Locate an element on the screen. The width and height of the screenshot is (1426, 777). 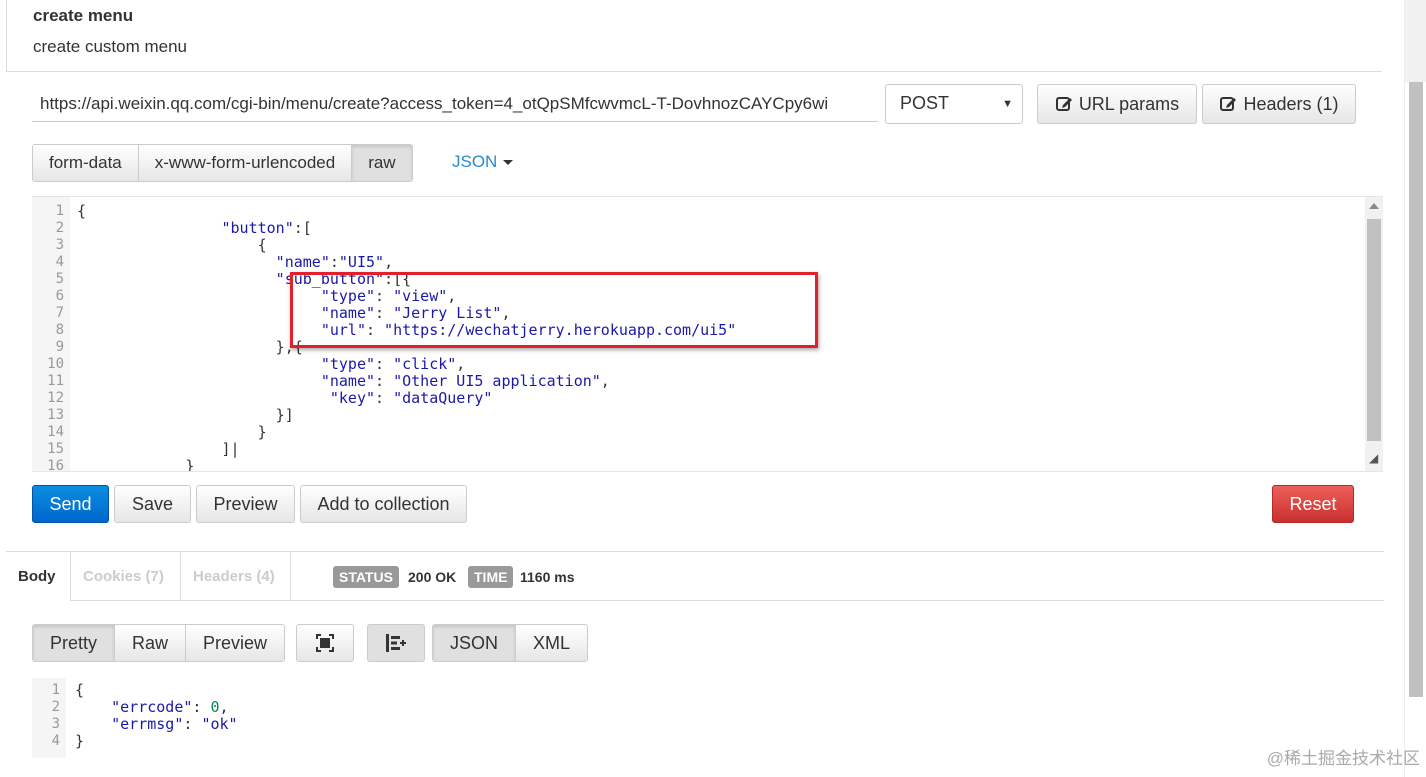
save-button: Save is located at coordinates (152, 504).